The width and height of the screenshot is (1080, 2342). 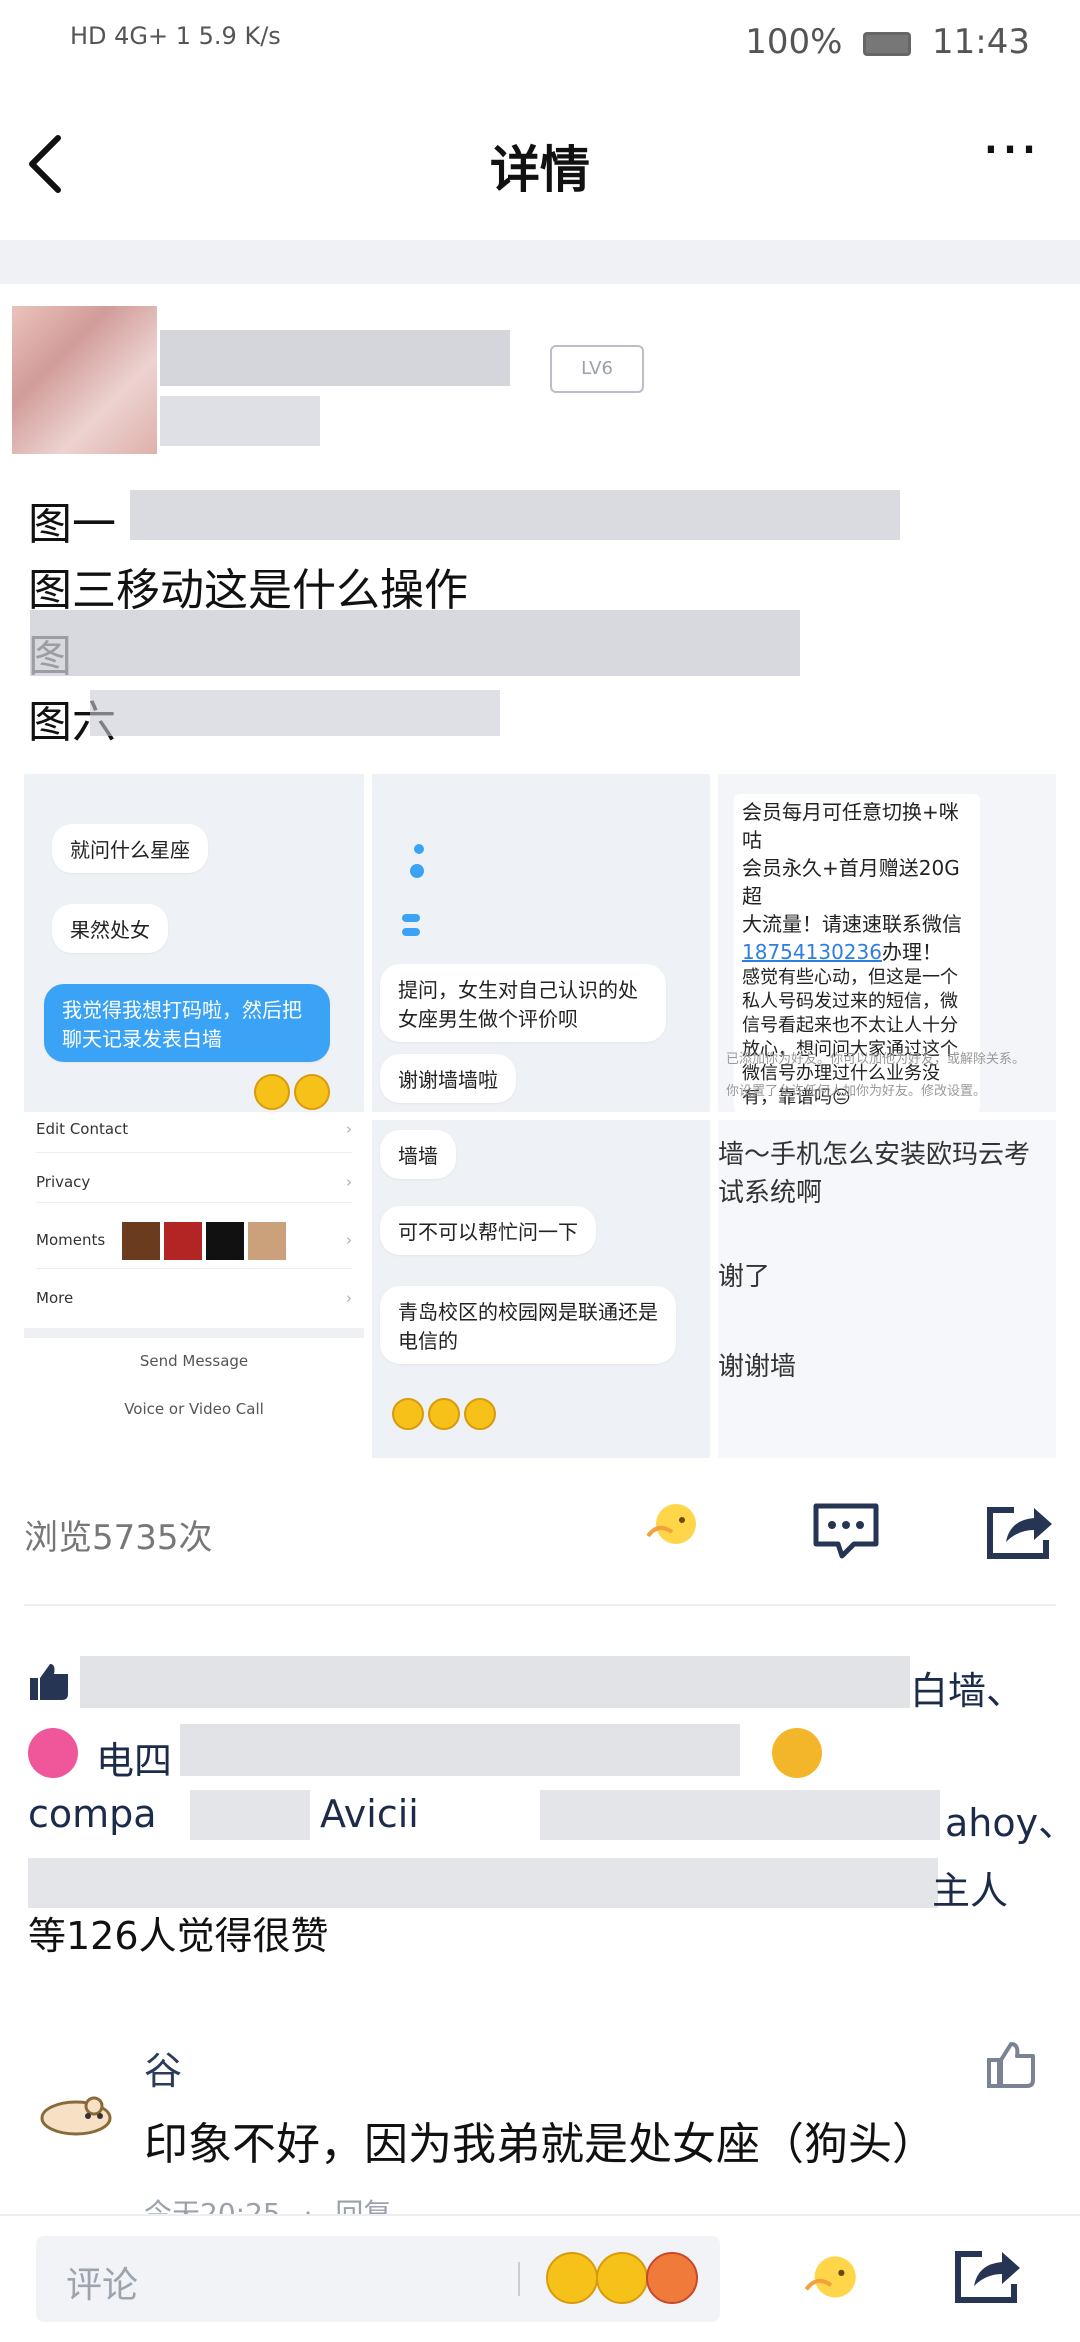 I want to click on chat-bubble: 我觉得我想打码啦，然后把聊天记录发表白墙, so click(x=187, y=1023).